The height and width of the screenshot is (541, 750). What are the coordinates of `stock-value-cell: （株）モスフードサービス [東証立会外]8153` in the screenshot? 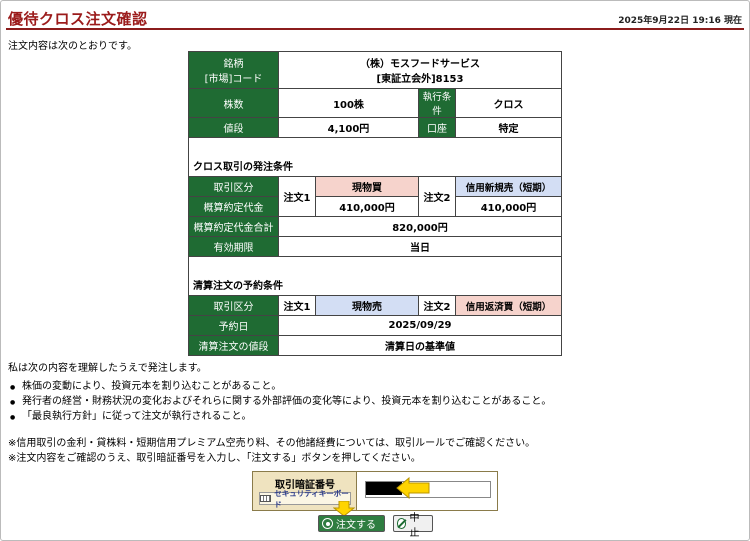 It's located at (420, 70).